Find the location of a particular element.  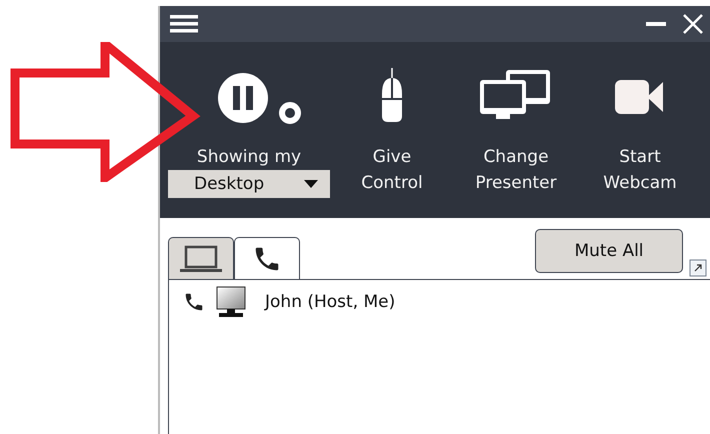

tool-label: Change Presenter is located at coordinates (516, 170).